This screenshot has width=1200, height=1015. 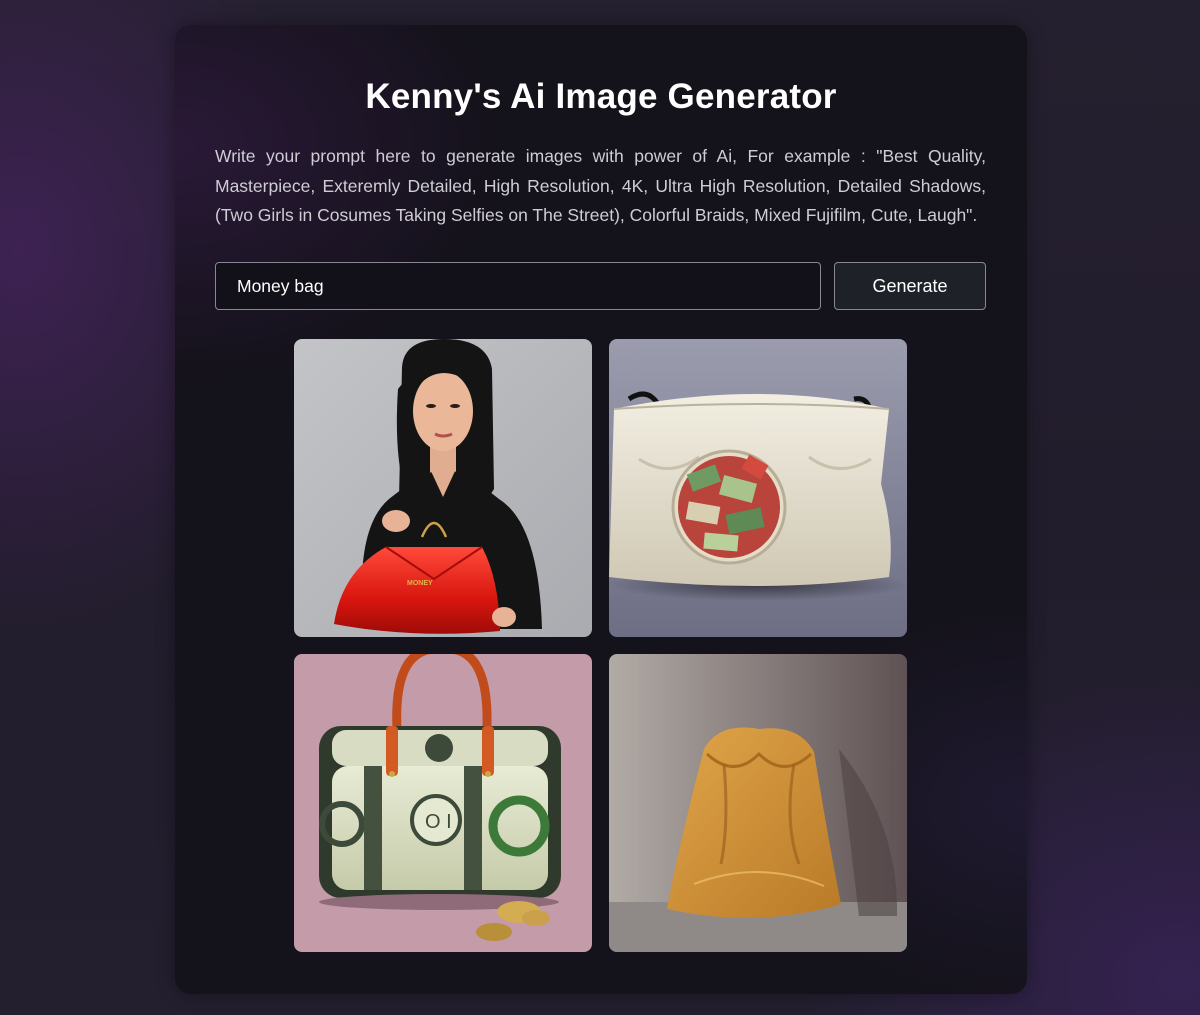 What do you see at coordinates (443, 803) in the screenshot?
I see `result-image-dollar-duffel: O I` at bounding box center [443, 803].